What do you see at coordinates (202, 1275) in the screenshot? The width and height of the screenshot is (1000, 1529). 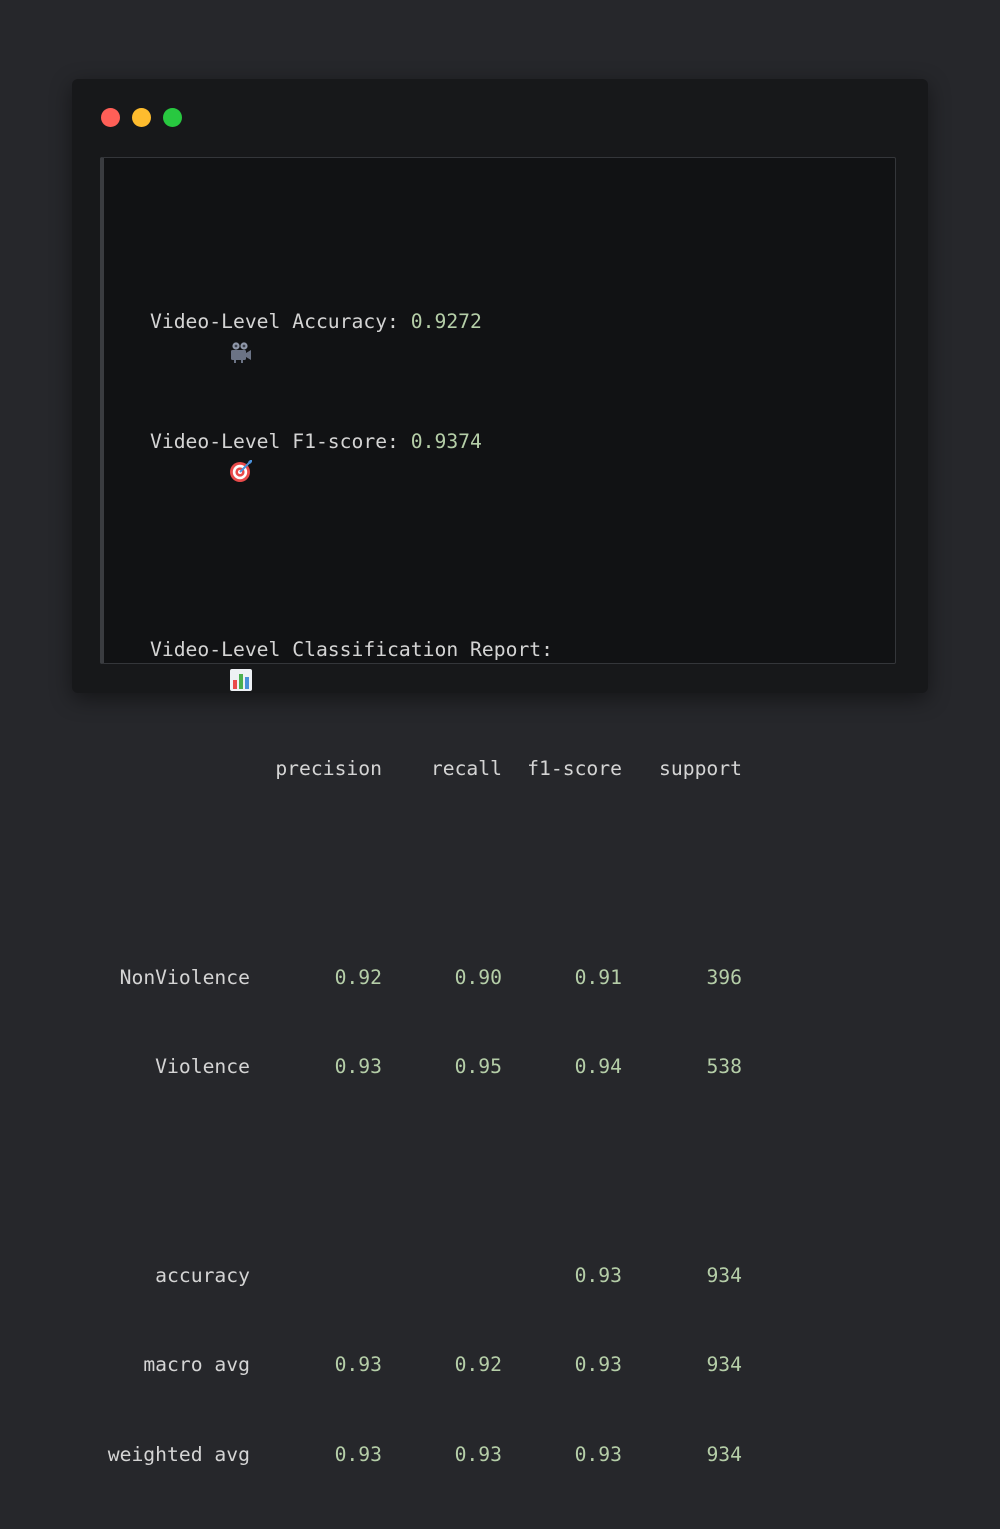 I see `row-label: accuracy` at bounding box center [202, 1275].